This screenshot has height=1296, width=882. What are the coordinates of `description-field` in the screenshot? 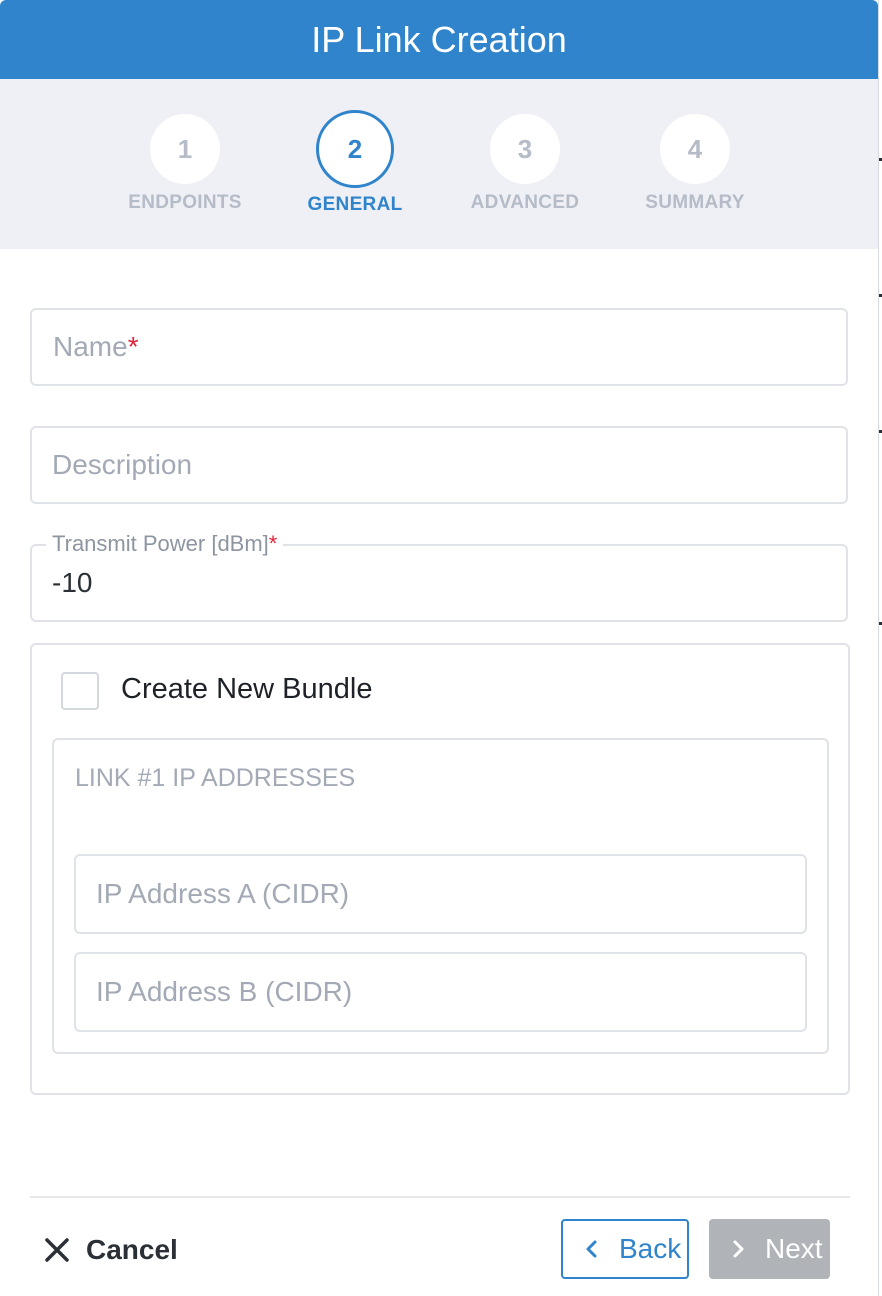 It's located at (439, 465).